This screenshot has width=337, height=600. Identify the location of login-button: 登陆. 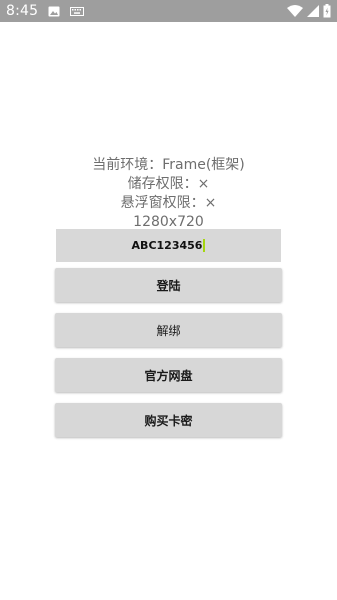
(168, 285).